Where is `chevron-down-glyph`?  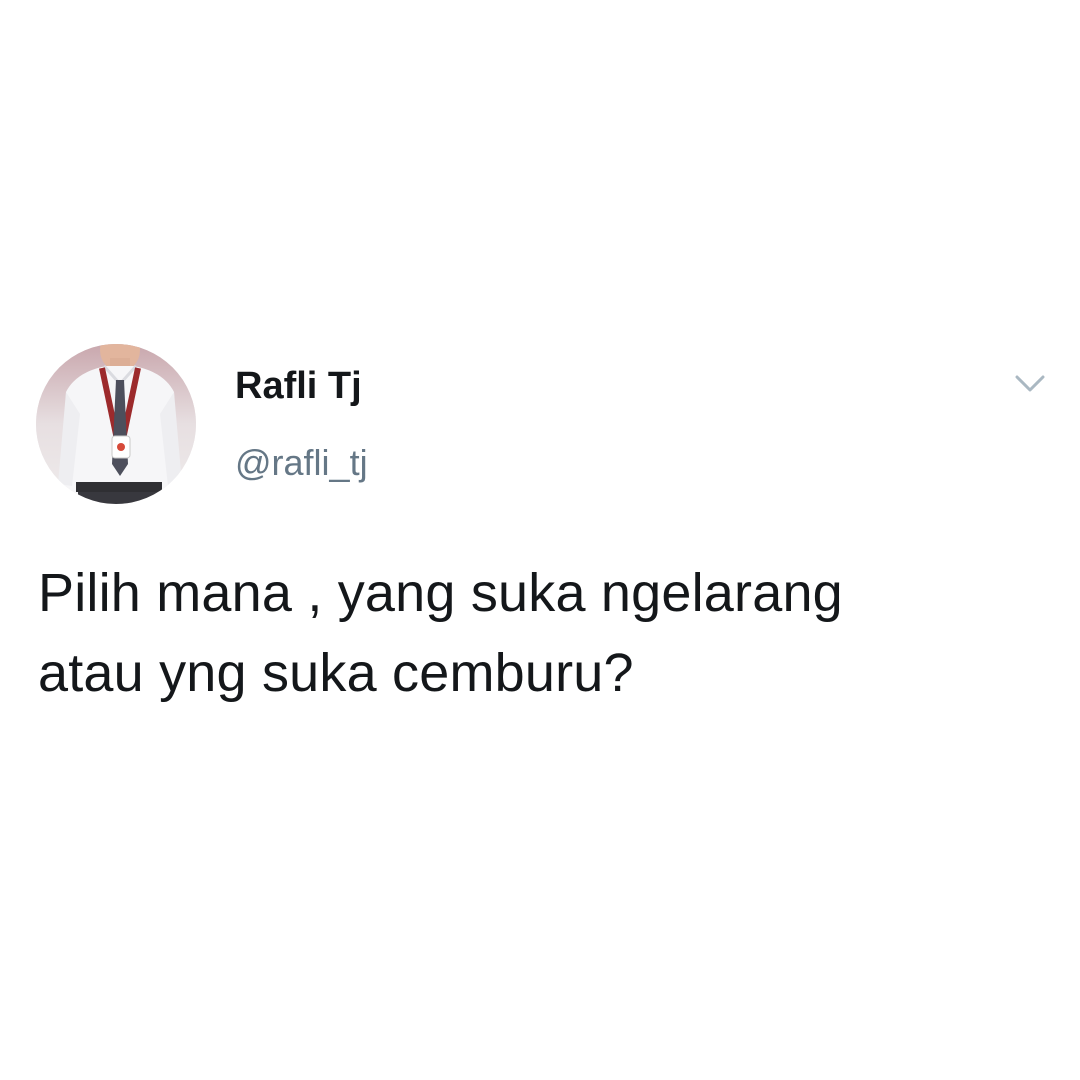 chevron-down-glyph is located at coordinates (1030, 383).